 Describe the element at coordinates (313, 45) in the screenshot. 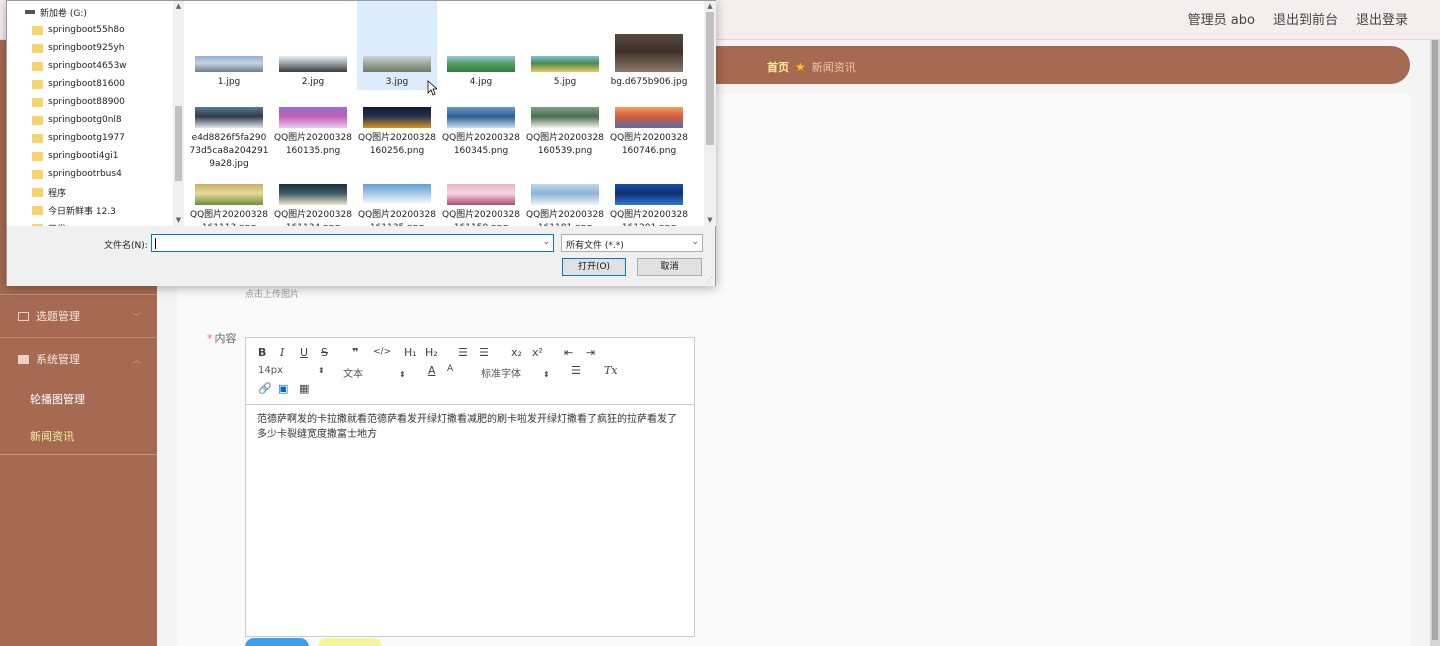

I see `file-item: 2.jpg` at that location.